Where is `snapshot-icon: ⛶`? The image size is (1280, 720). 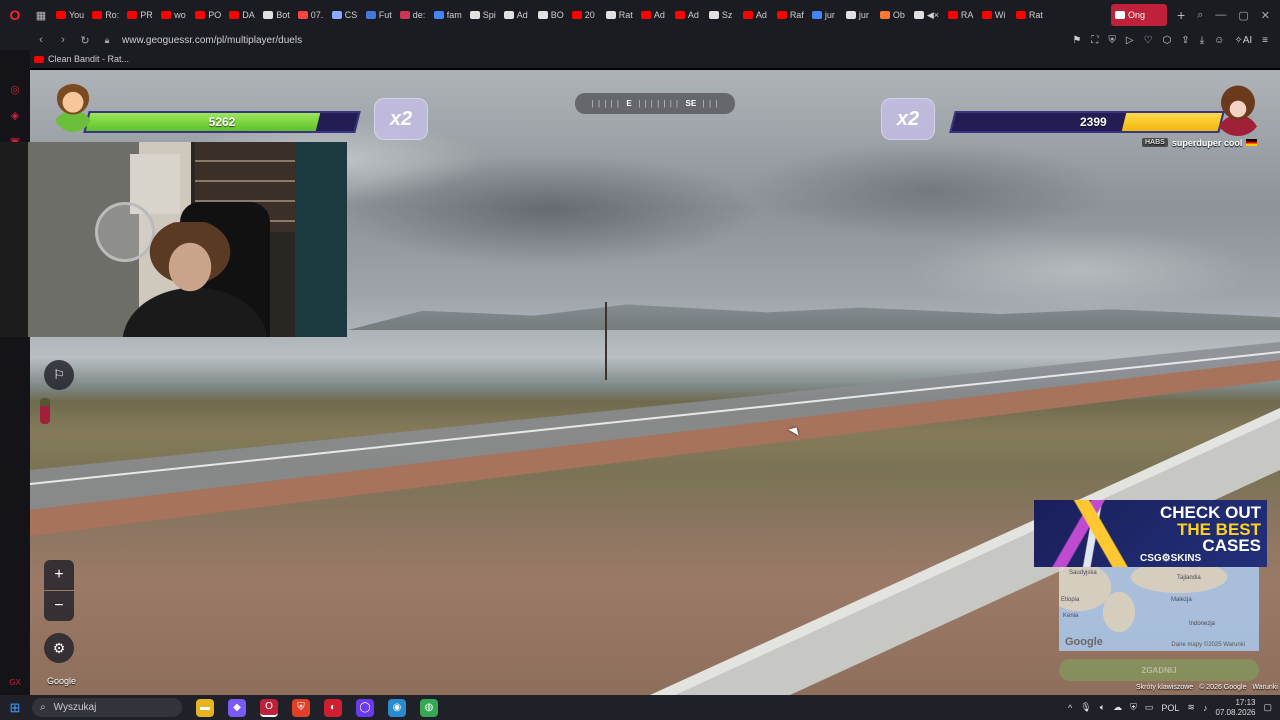
snapshot-icon: ⛶ is located at coordinates (1094, 40).